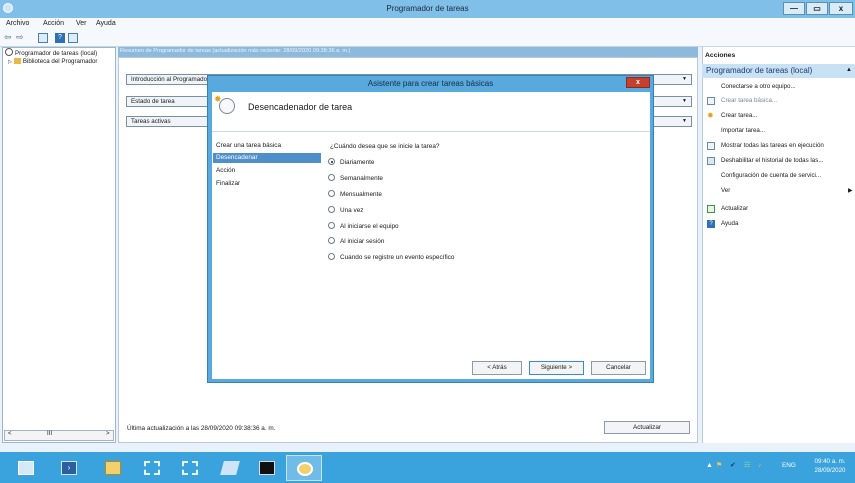  I want to click on option-label: Semanalmente, so click(361, 178).